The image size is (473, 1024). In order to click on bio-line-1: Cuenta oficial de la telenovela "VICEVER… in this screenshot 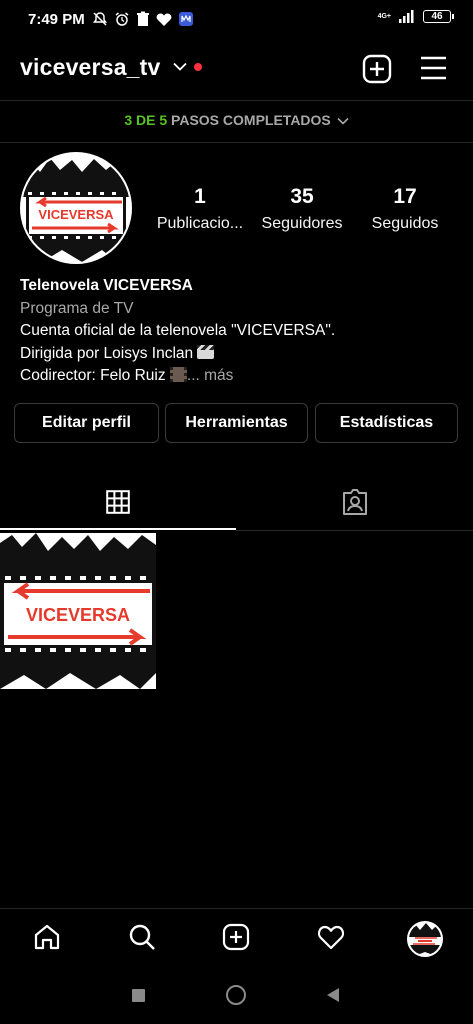, I will do `click(178, 330)`.